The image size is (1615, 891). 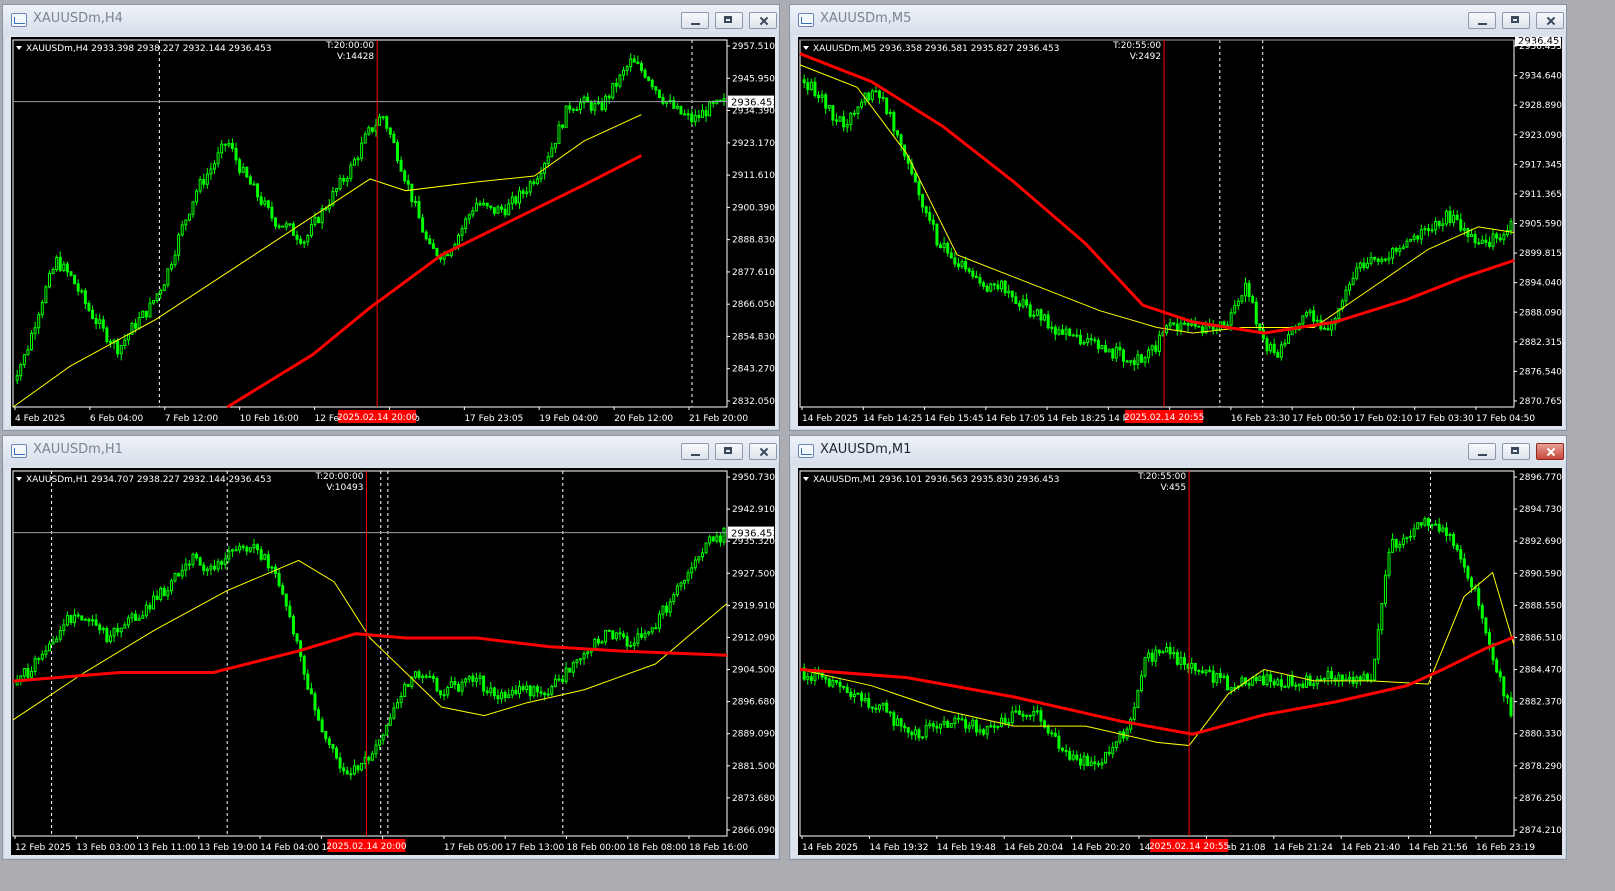 What do you see at coordinates (391, 20) in the screenshot?
I see `window-titlebar: XAUUSDm,H4` at bounding box center [391, 20].